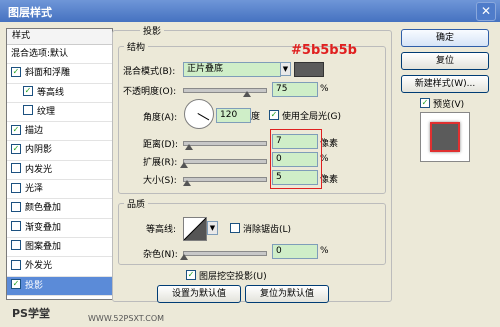 This screenshot has height=327, width=500. Describe the element at coordinates (43, 246) in the screenshot. I see `style-item-label: 图案叠加` at that location.